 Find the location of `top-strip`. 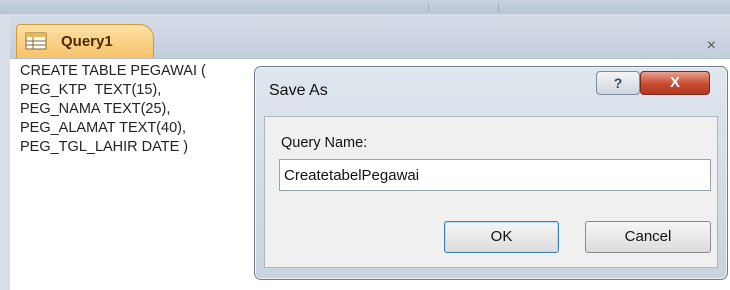

top-strip is located at coordinates (365, 7).